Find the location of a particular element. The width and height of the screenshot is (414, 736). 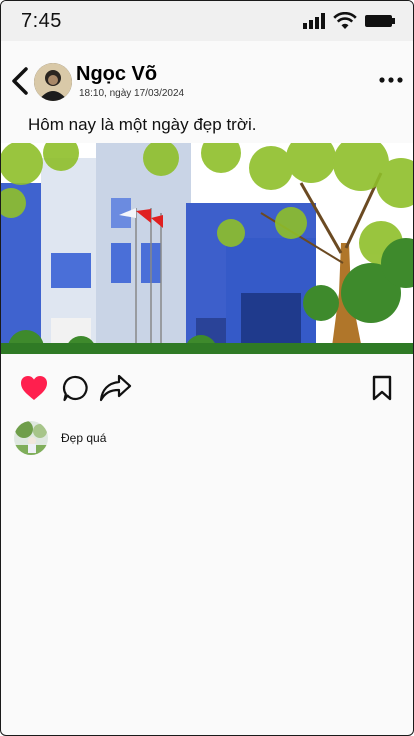

wifi-icon is located at coordinates (345, 20).